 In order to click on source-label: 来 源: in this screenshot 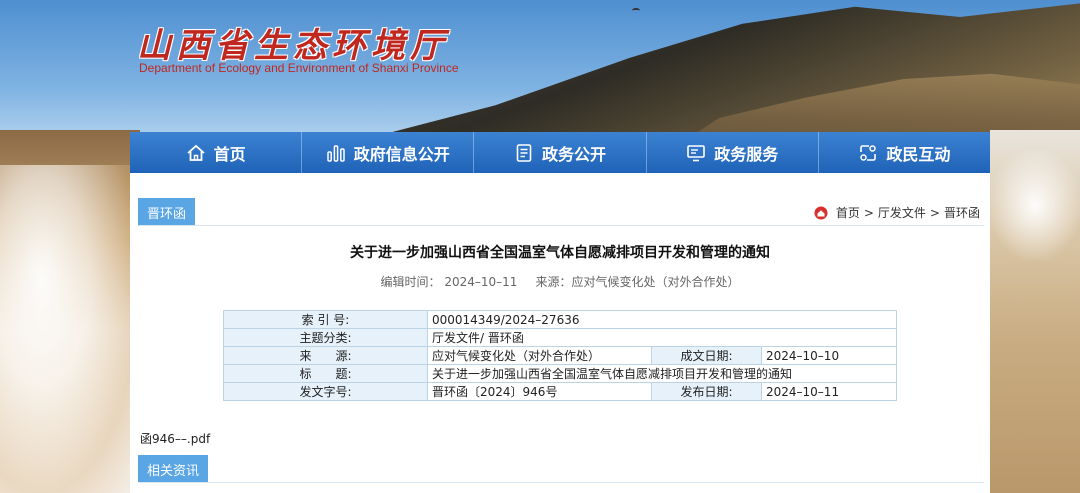, I will do `click(325, 355)`.